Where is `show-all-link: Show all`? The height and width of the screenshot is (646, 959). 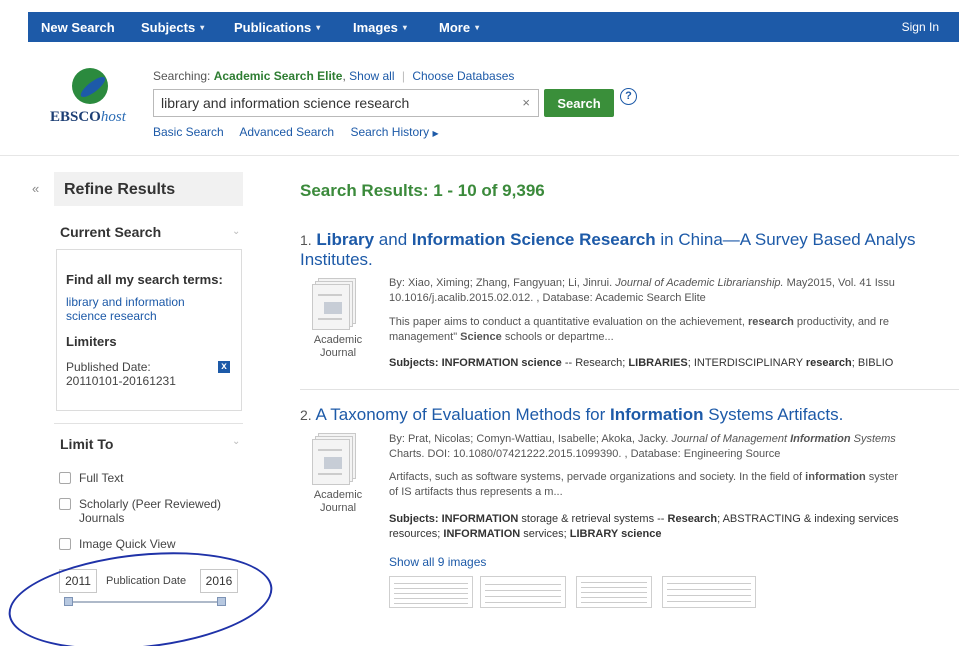 show-all-link: Show all is located at coordinates (371, 76).